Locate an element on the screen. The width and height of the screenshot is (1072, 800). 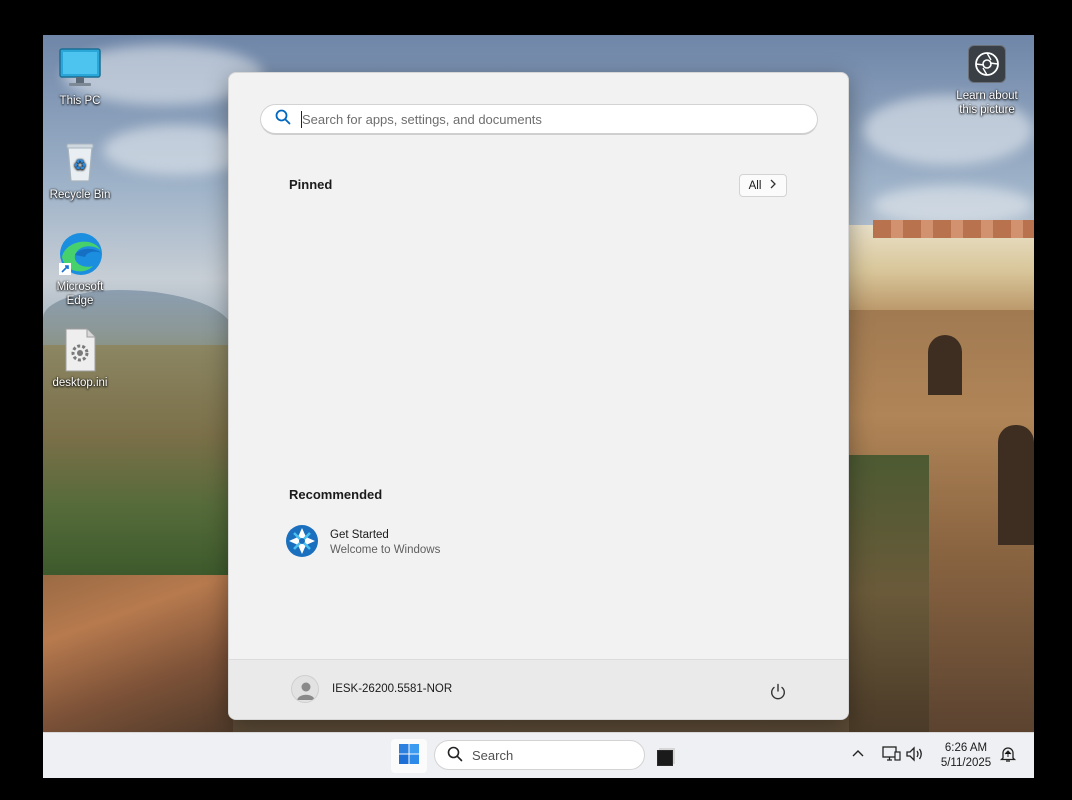
desktop-icon-label: Microsoft Edge is located at coordinates (80, 294).